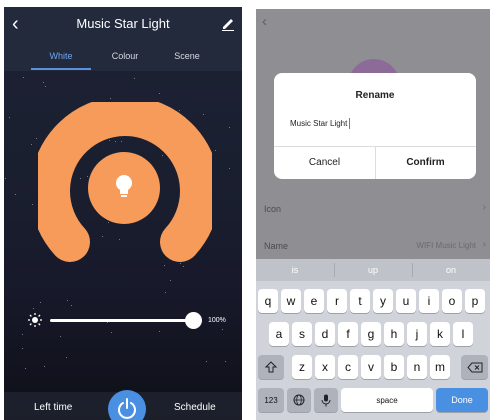 The width and height of the screenshot is (490, 420). I want to click on microphone-icon, so click(326, 400).